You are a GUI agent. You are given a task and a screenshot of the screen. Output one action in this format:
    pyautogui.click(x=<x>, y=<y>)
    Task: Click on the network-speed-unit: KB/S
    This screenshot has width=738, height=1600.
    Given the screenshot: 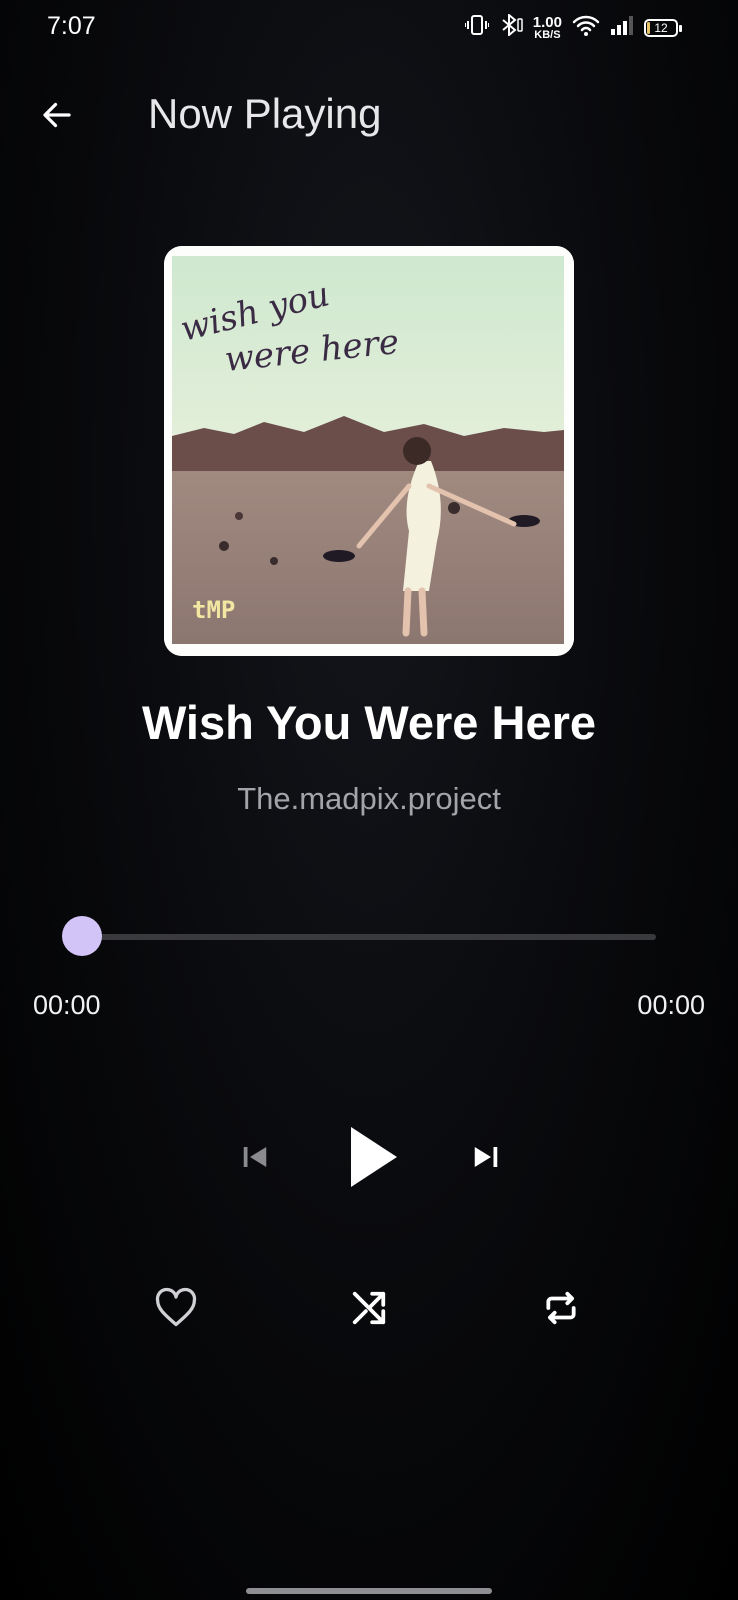 What is the action you would take?
    pyautogui.click(x=547, y=34)
    